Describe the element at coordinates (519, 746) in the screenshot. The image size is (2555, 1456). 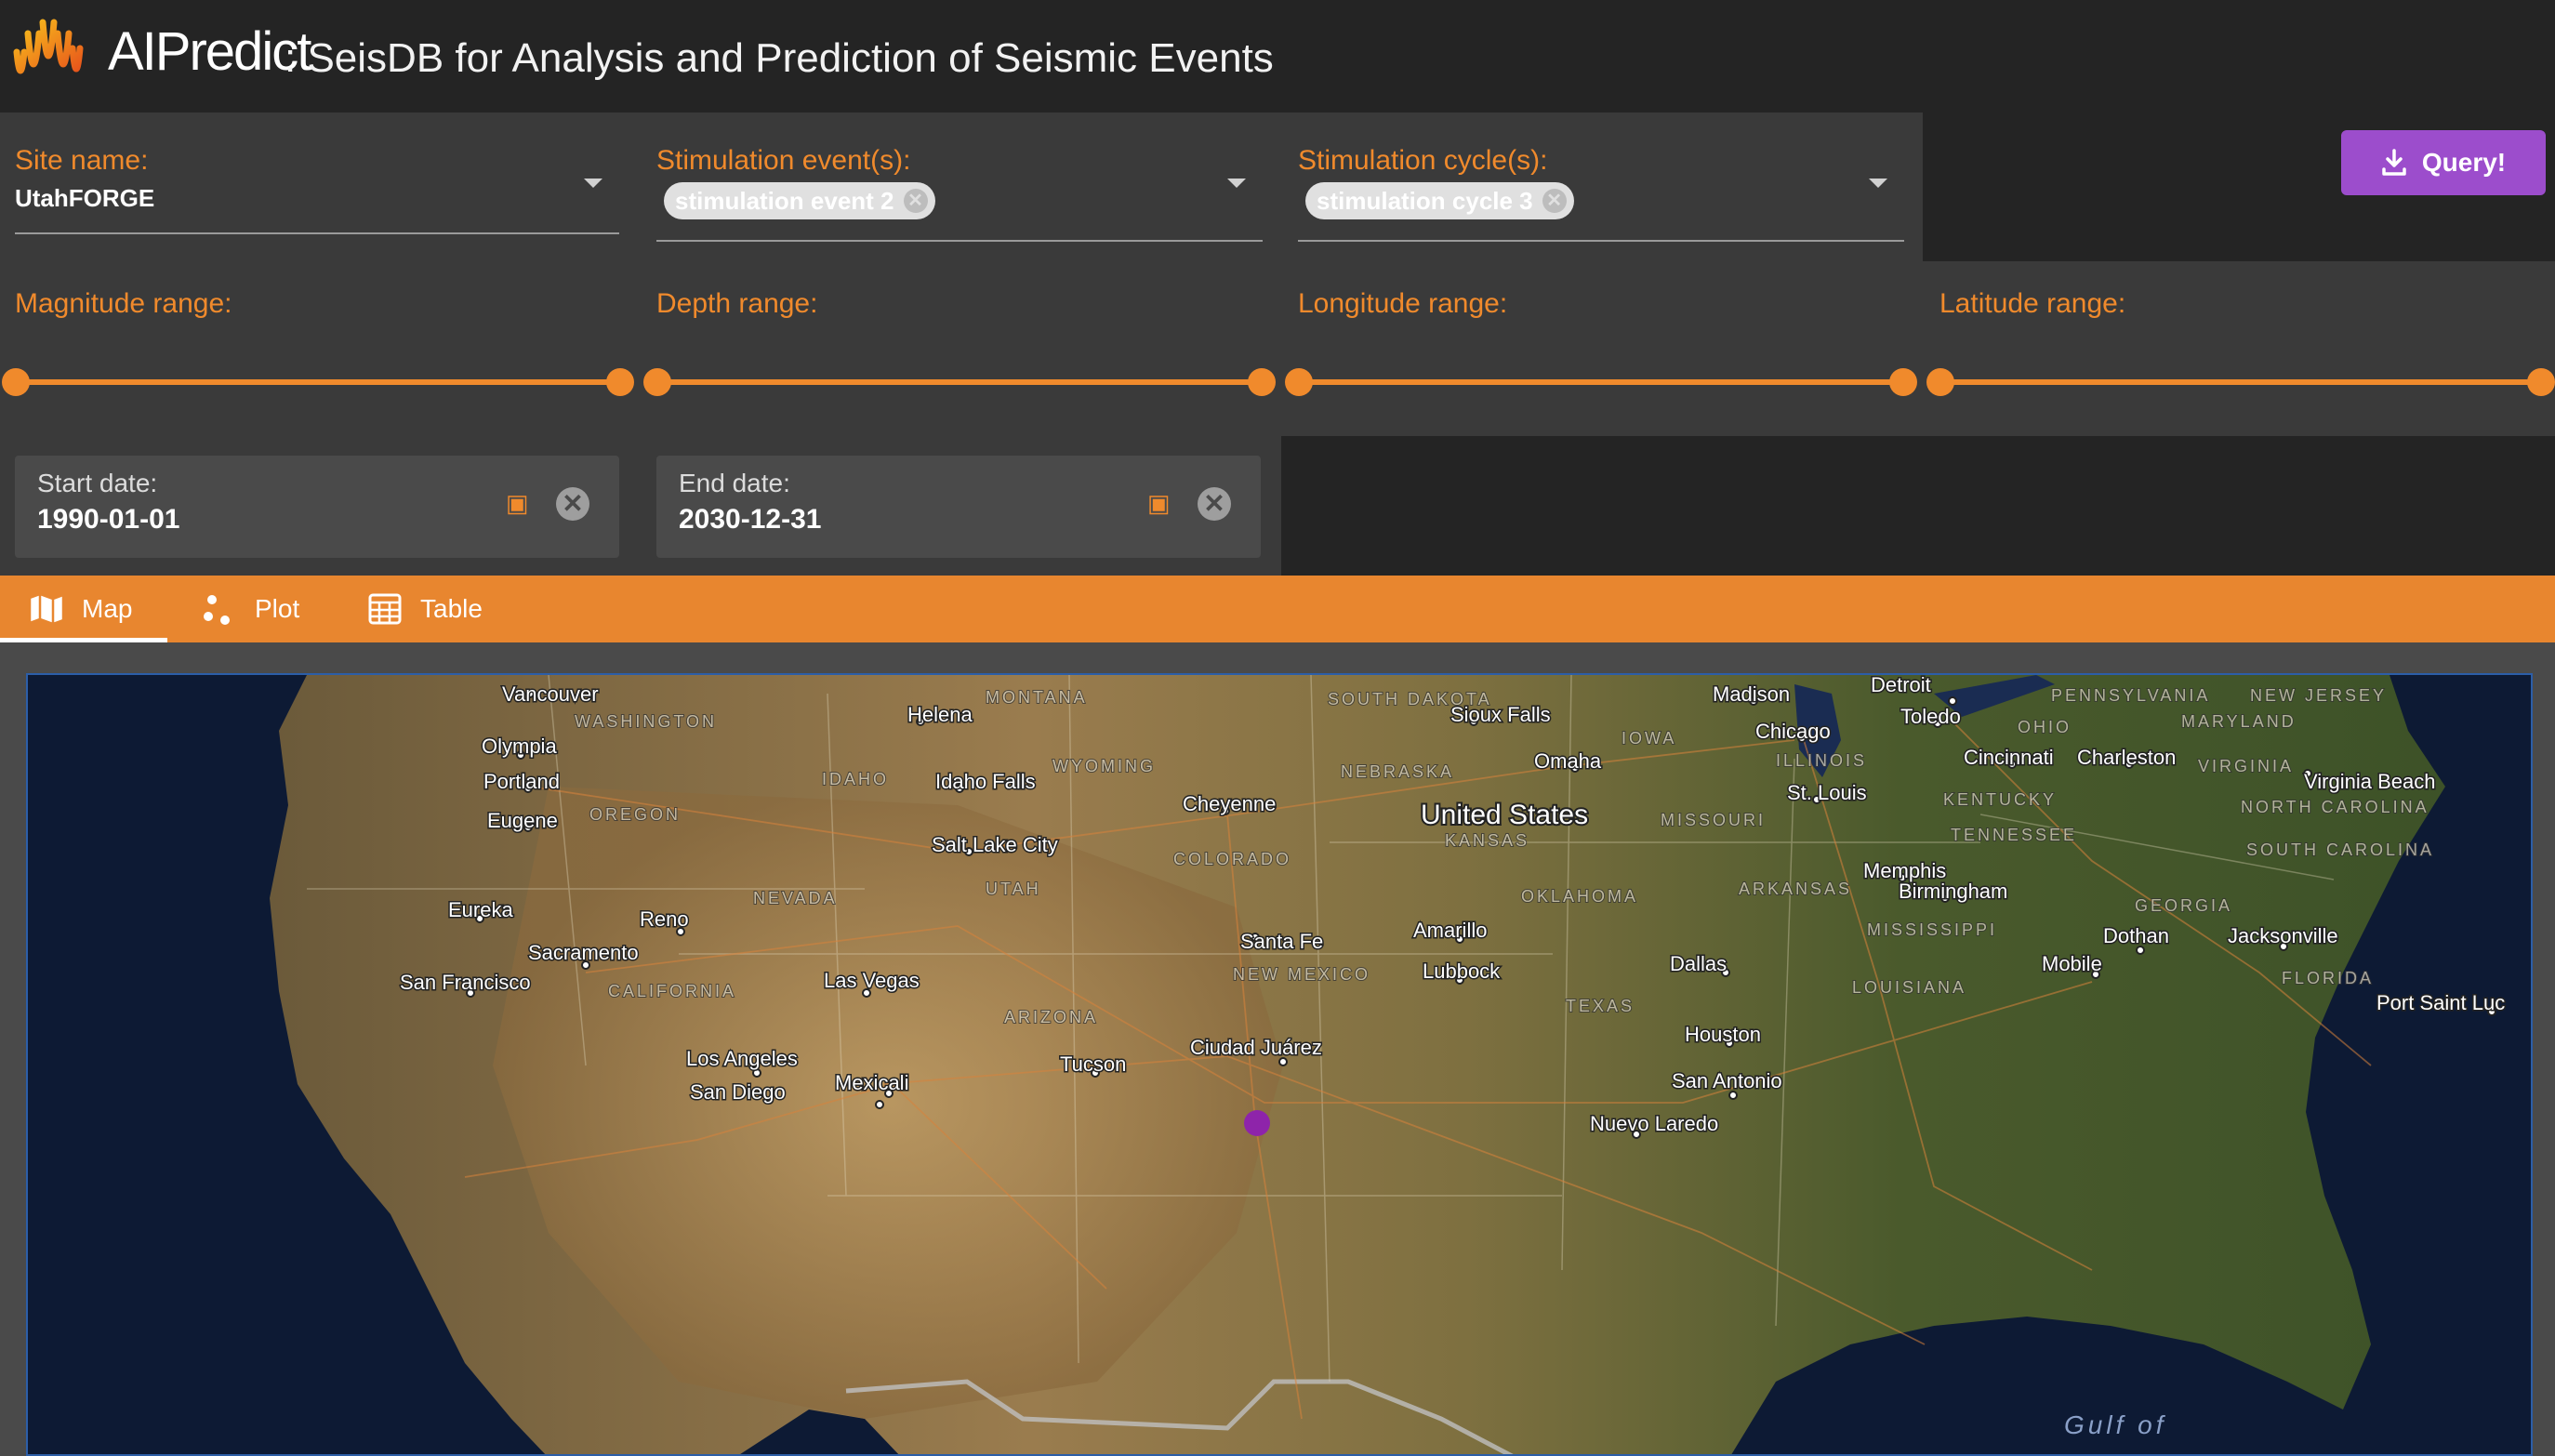
I see `city-label: Olympia` at that location.